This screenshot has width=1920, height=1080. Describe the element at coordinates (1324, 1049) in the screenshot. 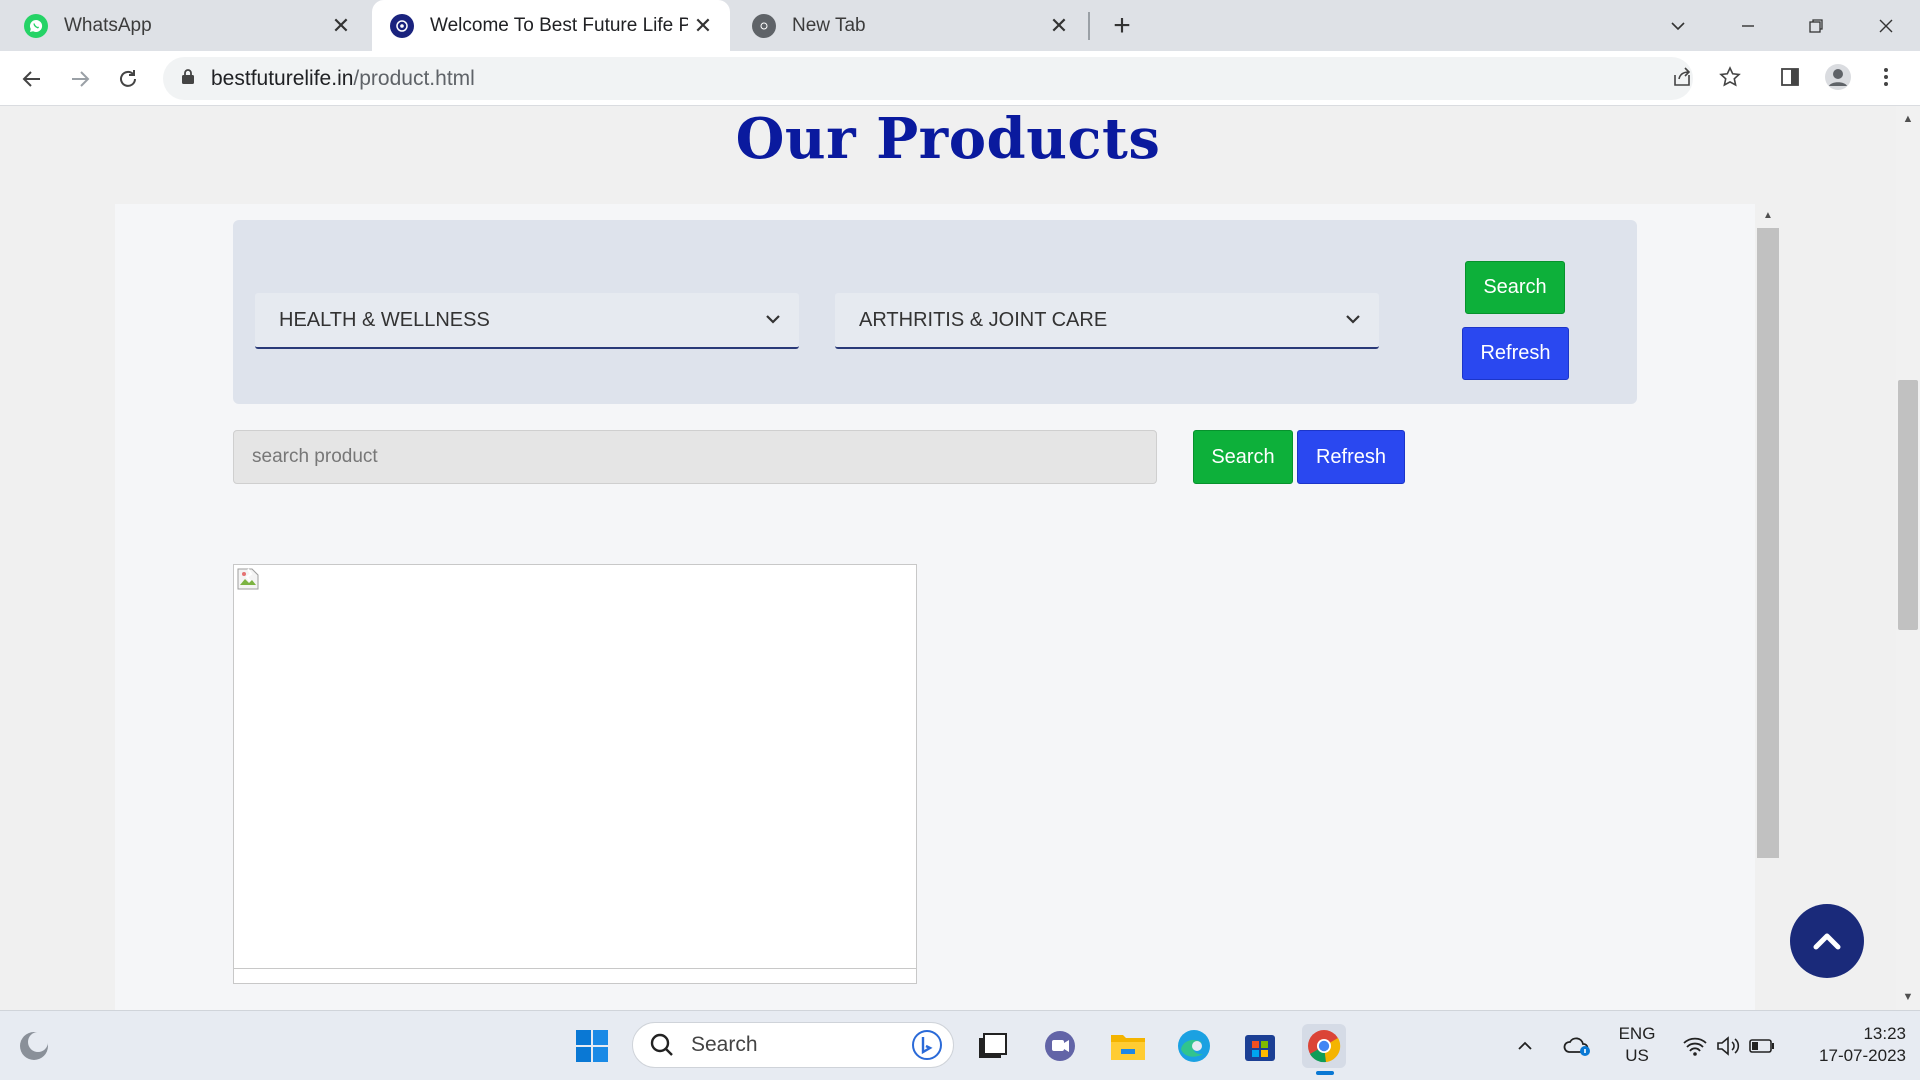

I see `chrome-taskbar-icon` at that location.